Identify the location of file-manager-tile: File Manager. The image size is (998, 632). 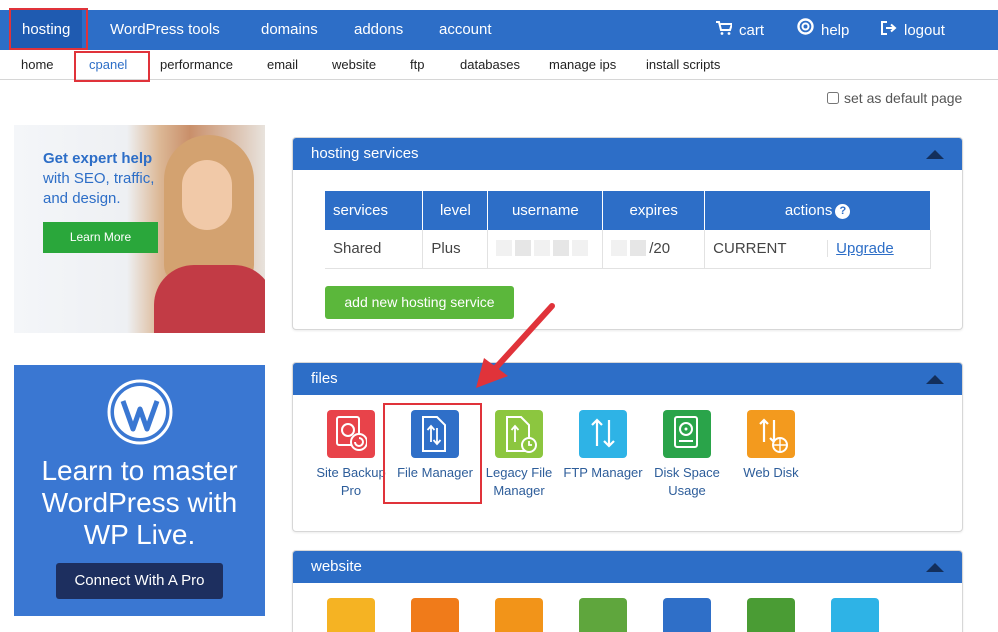
(435, 446).